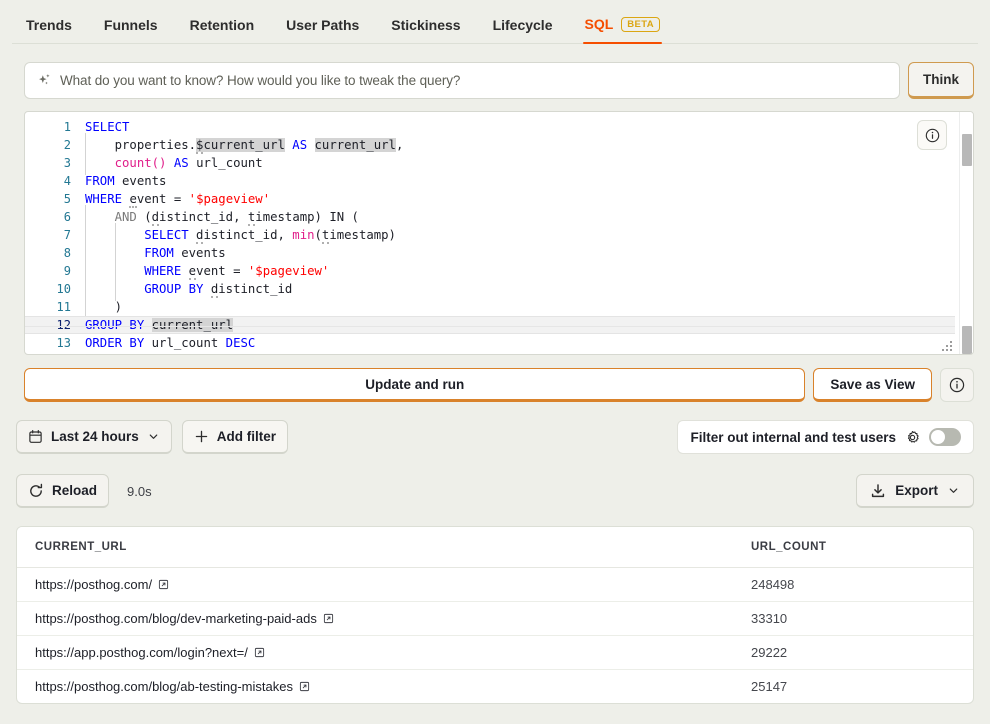 Image resolution: width=990 pixels, height=724 pixels. What do you see at coordinates (63, 289) in the screenshot?
I see `line-number: 10` at bounding box center [63, 289].